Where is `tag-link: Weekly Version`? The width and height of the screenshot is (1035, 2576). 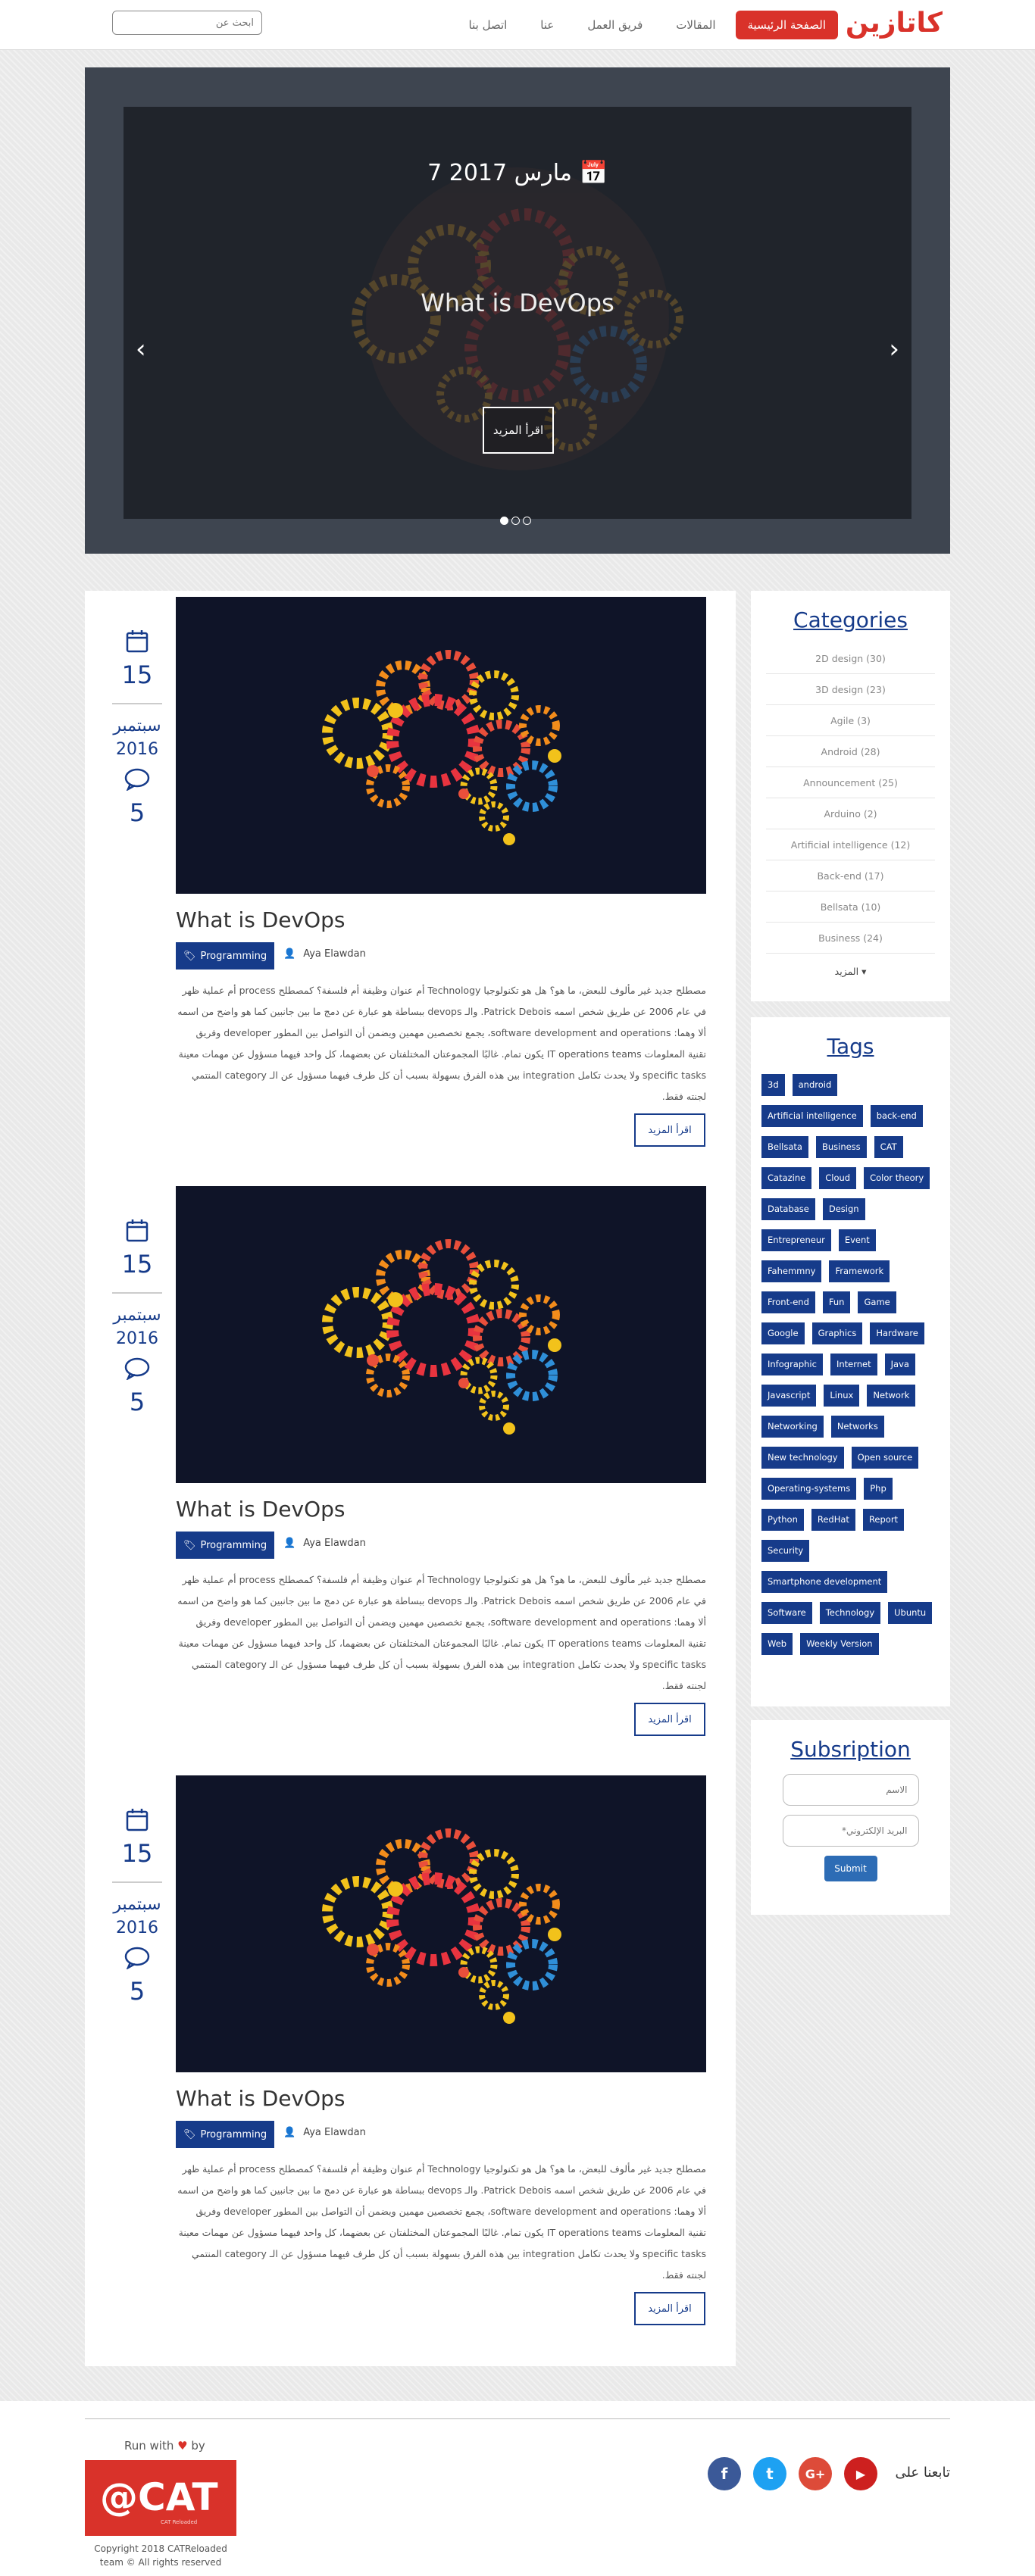
tag-link: Weekly Version is located at coordinates (839, 1644).